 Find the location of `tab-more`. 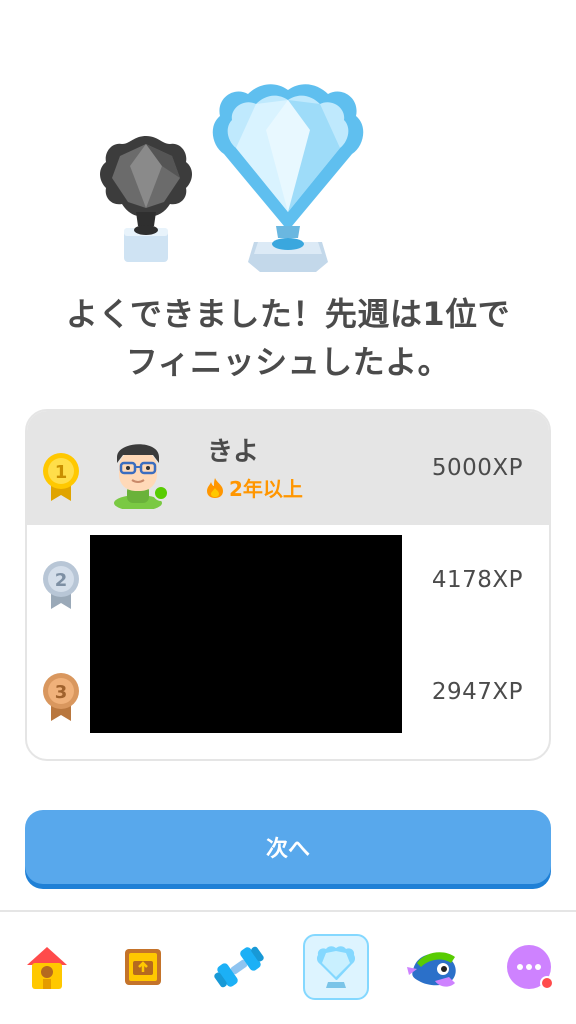

tab-more is located at coordinates (529, 967).